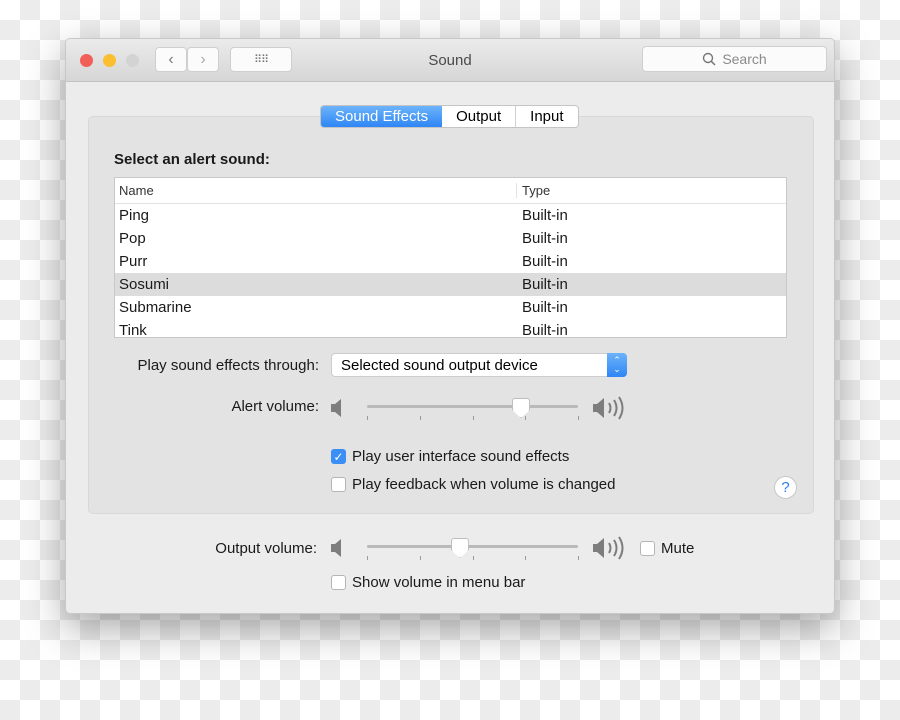 This screenshot has width=900, height=720. Describe the element at coordinates (439, 365) in the screenshot. I see `play-through-value: Selected sound output device` at that location.